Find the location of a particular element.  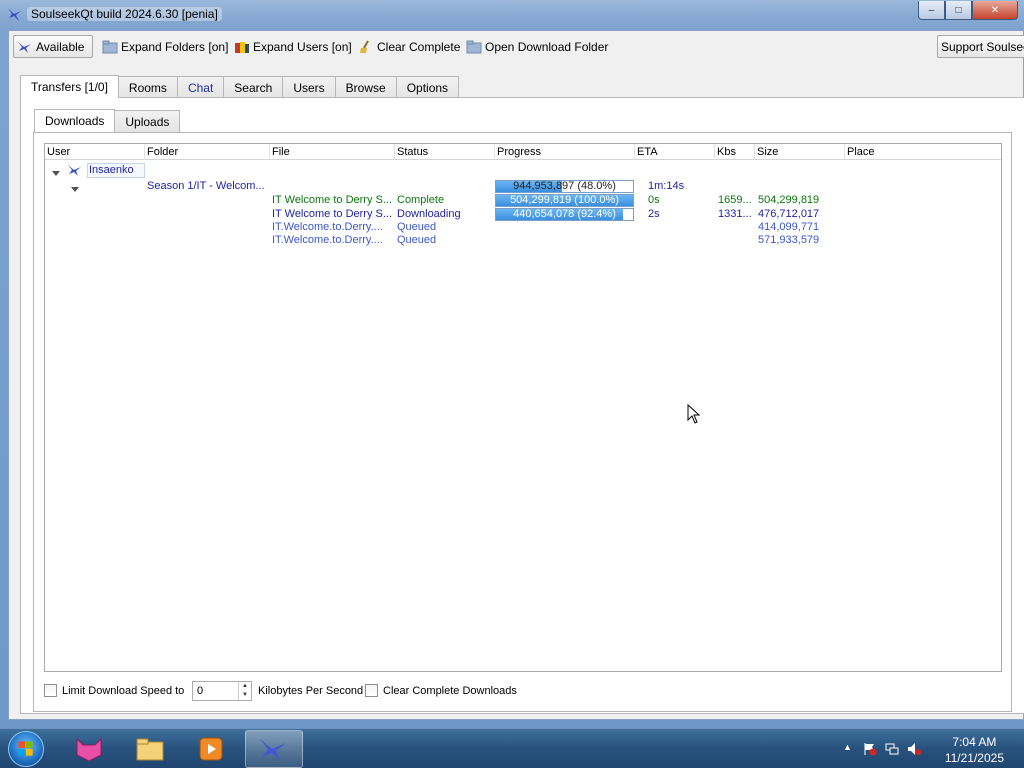

clear-complete-downloads-checkbox is located at coordinates (371, 690).